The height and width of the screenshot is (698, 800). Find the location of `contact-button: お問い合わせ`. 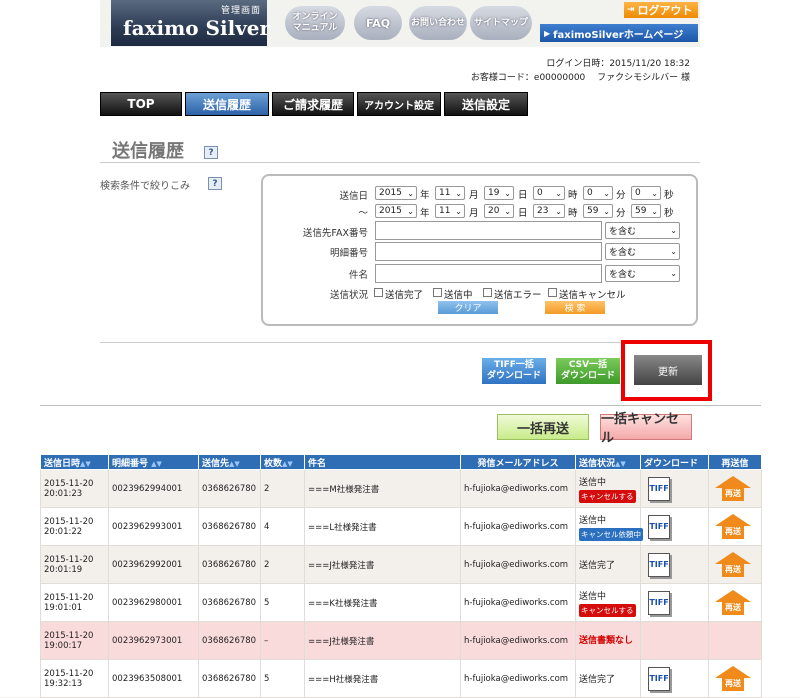

contact-button: お問い合わせ is located at coordinates (438, 23).